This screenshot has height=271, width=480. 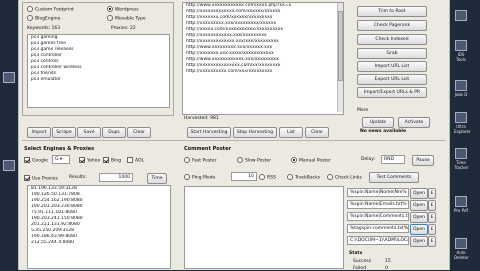 I want to click on stop-harvesting-button: Stop Harvesting, so click(x=255, y=132).